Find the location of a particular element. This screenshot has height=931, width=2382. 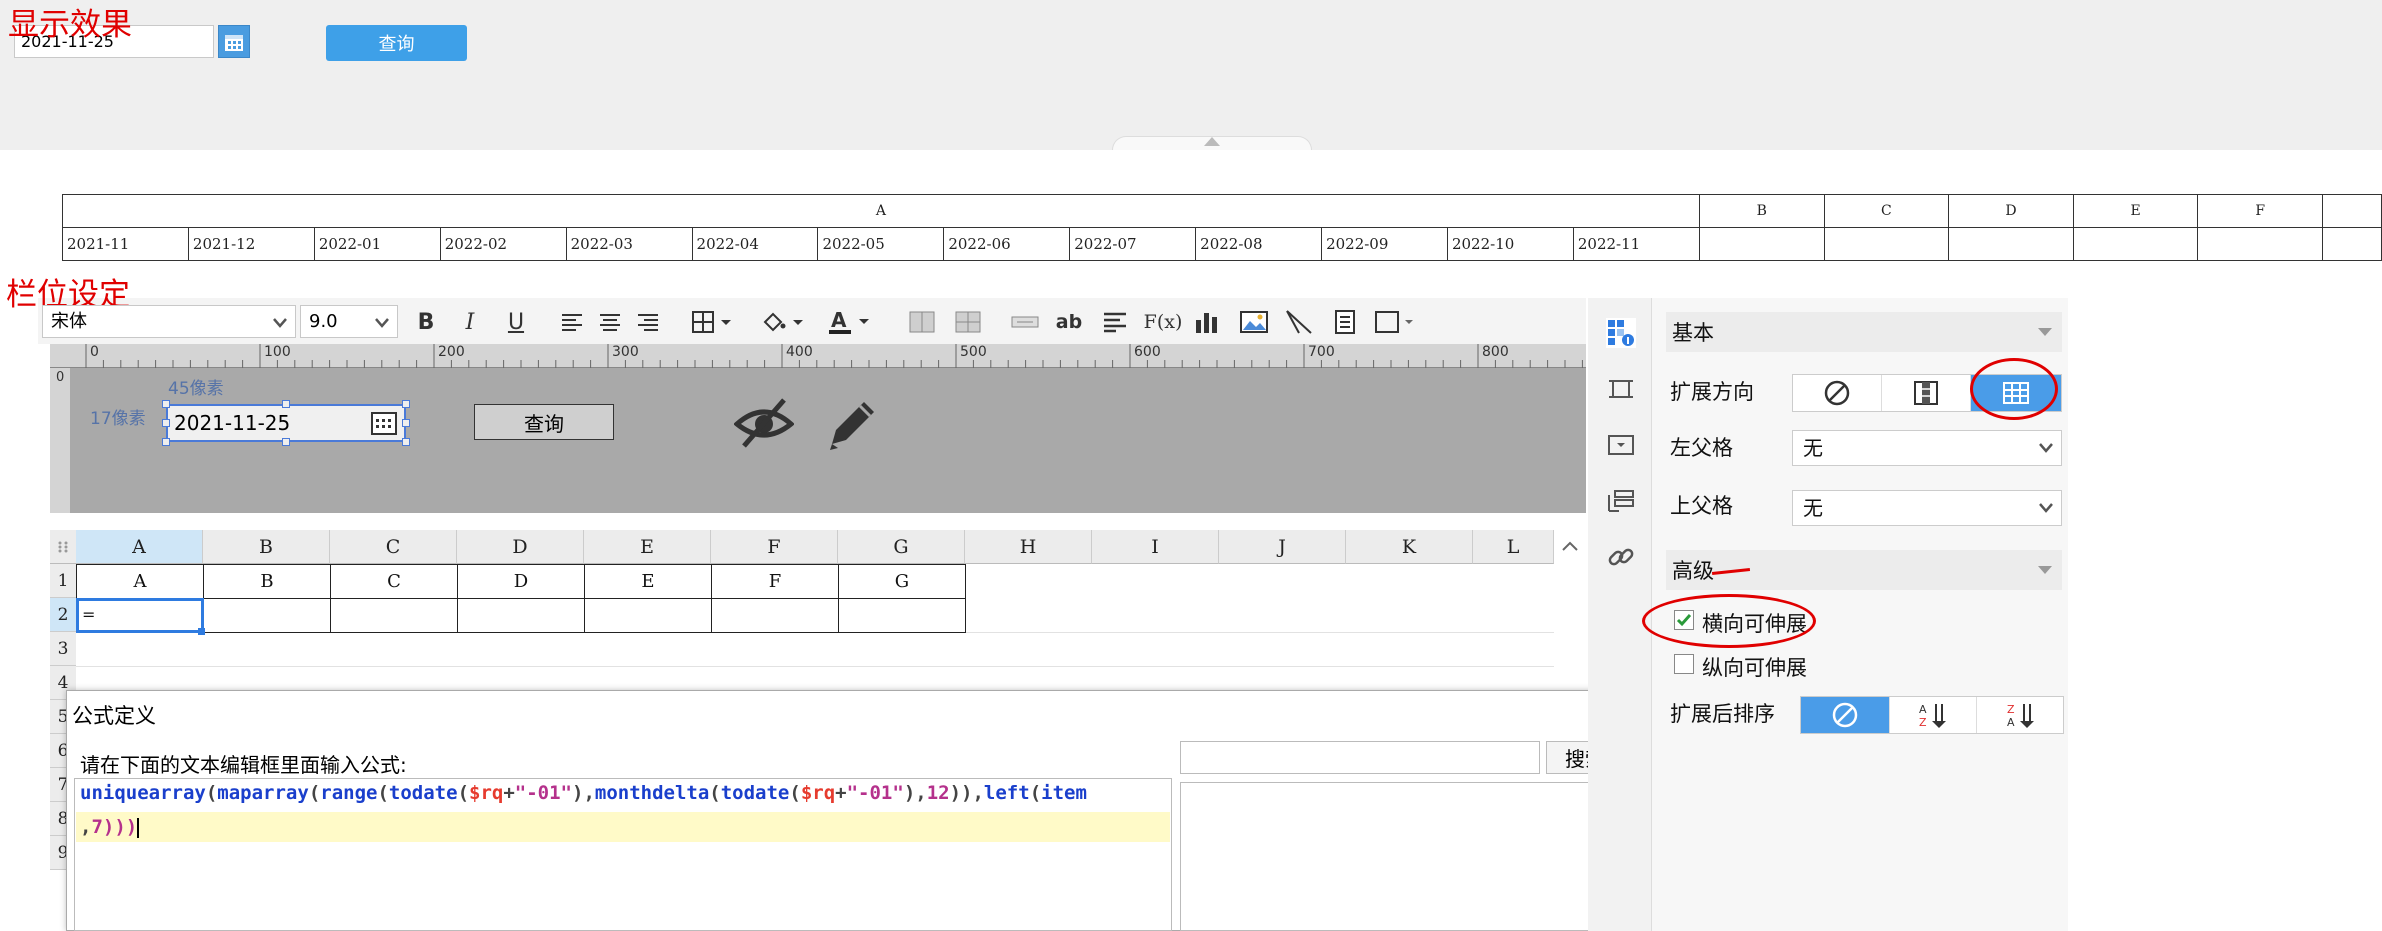

expand-direction-label: 扩展方向 is located at coordinates (1712, 392).